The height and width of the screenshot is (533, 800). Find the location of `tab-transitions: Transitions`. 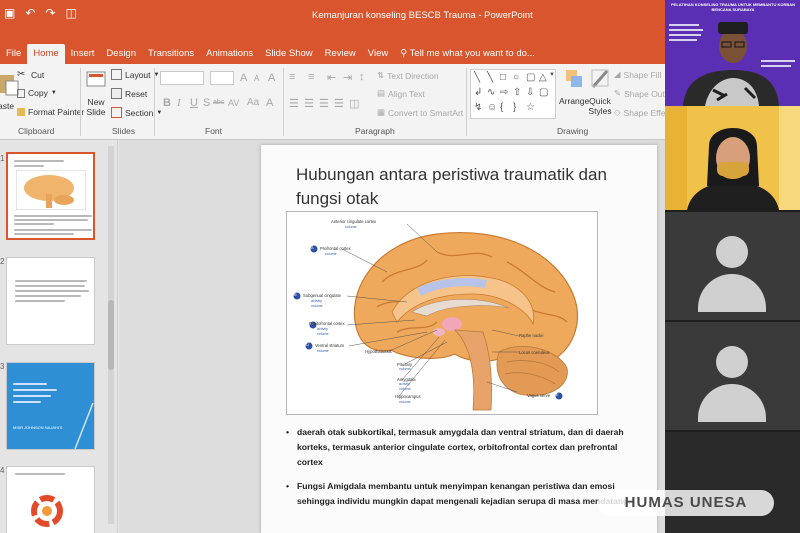

tab-transitions: Transitions is located at coordinates (171, 56).